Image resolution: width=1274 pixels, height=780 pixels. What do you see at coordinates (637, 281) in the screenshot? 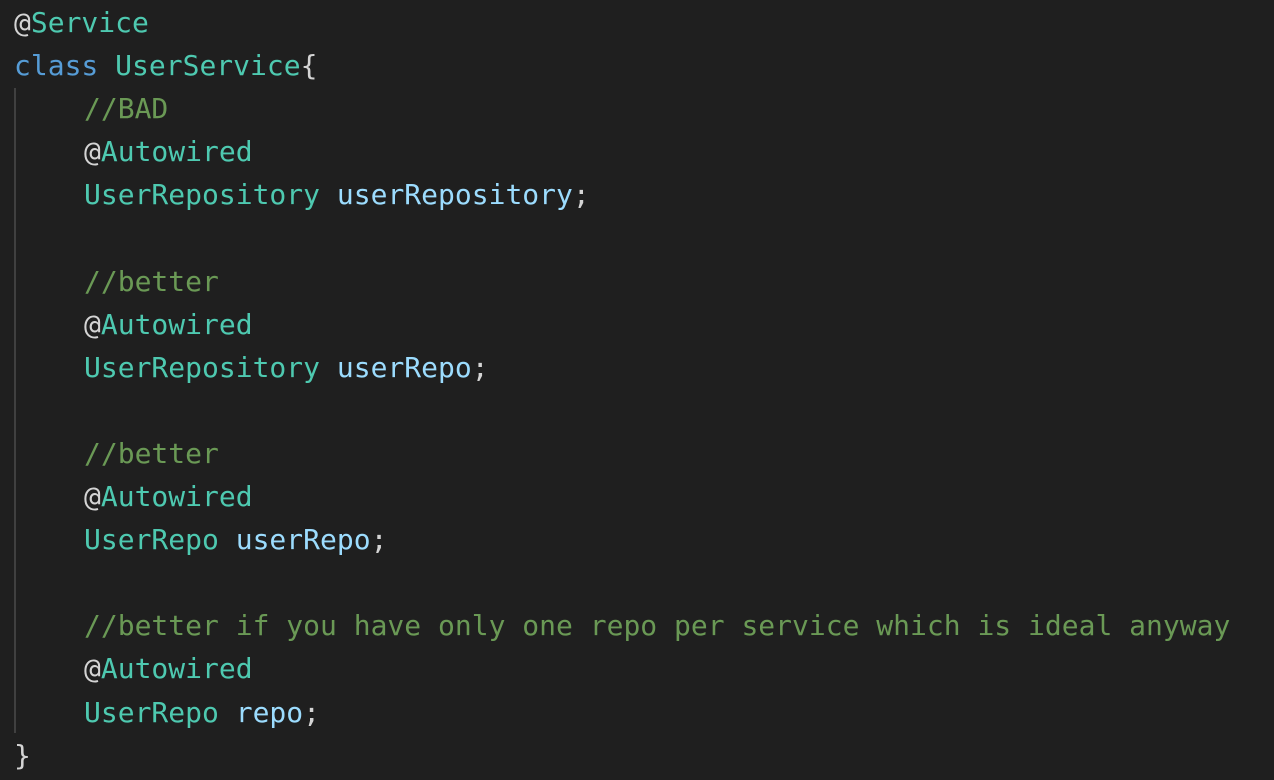
I see `code-line-7: //better` at bounding box center [637, 281].